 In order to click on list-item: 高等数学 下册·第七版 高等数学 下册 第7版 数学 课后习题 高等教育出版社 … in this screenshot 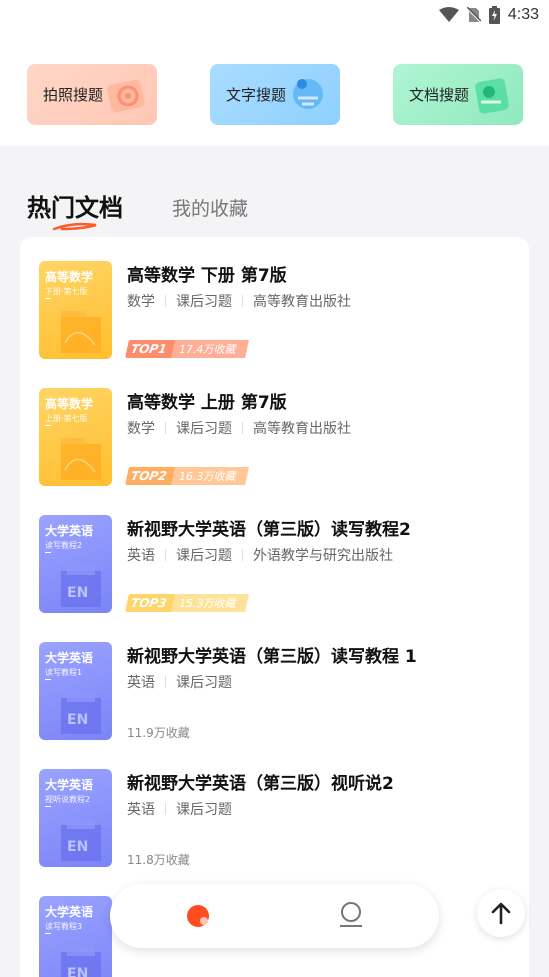, I will do `click(274, 300)`.